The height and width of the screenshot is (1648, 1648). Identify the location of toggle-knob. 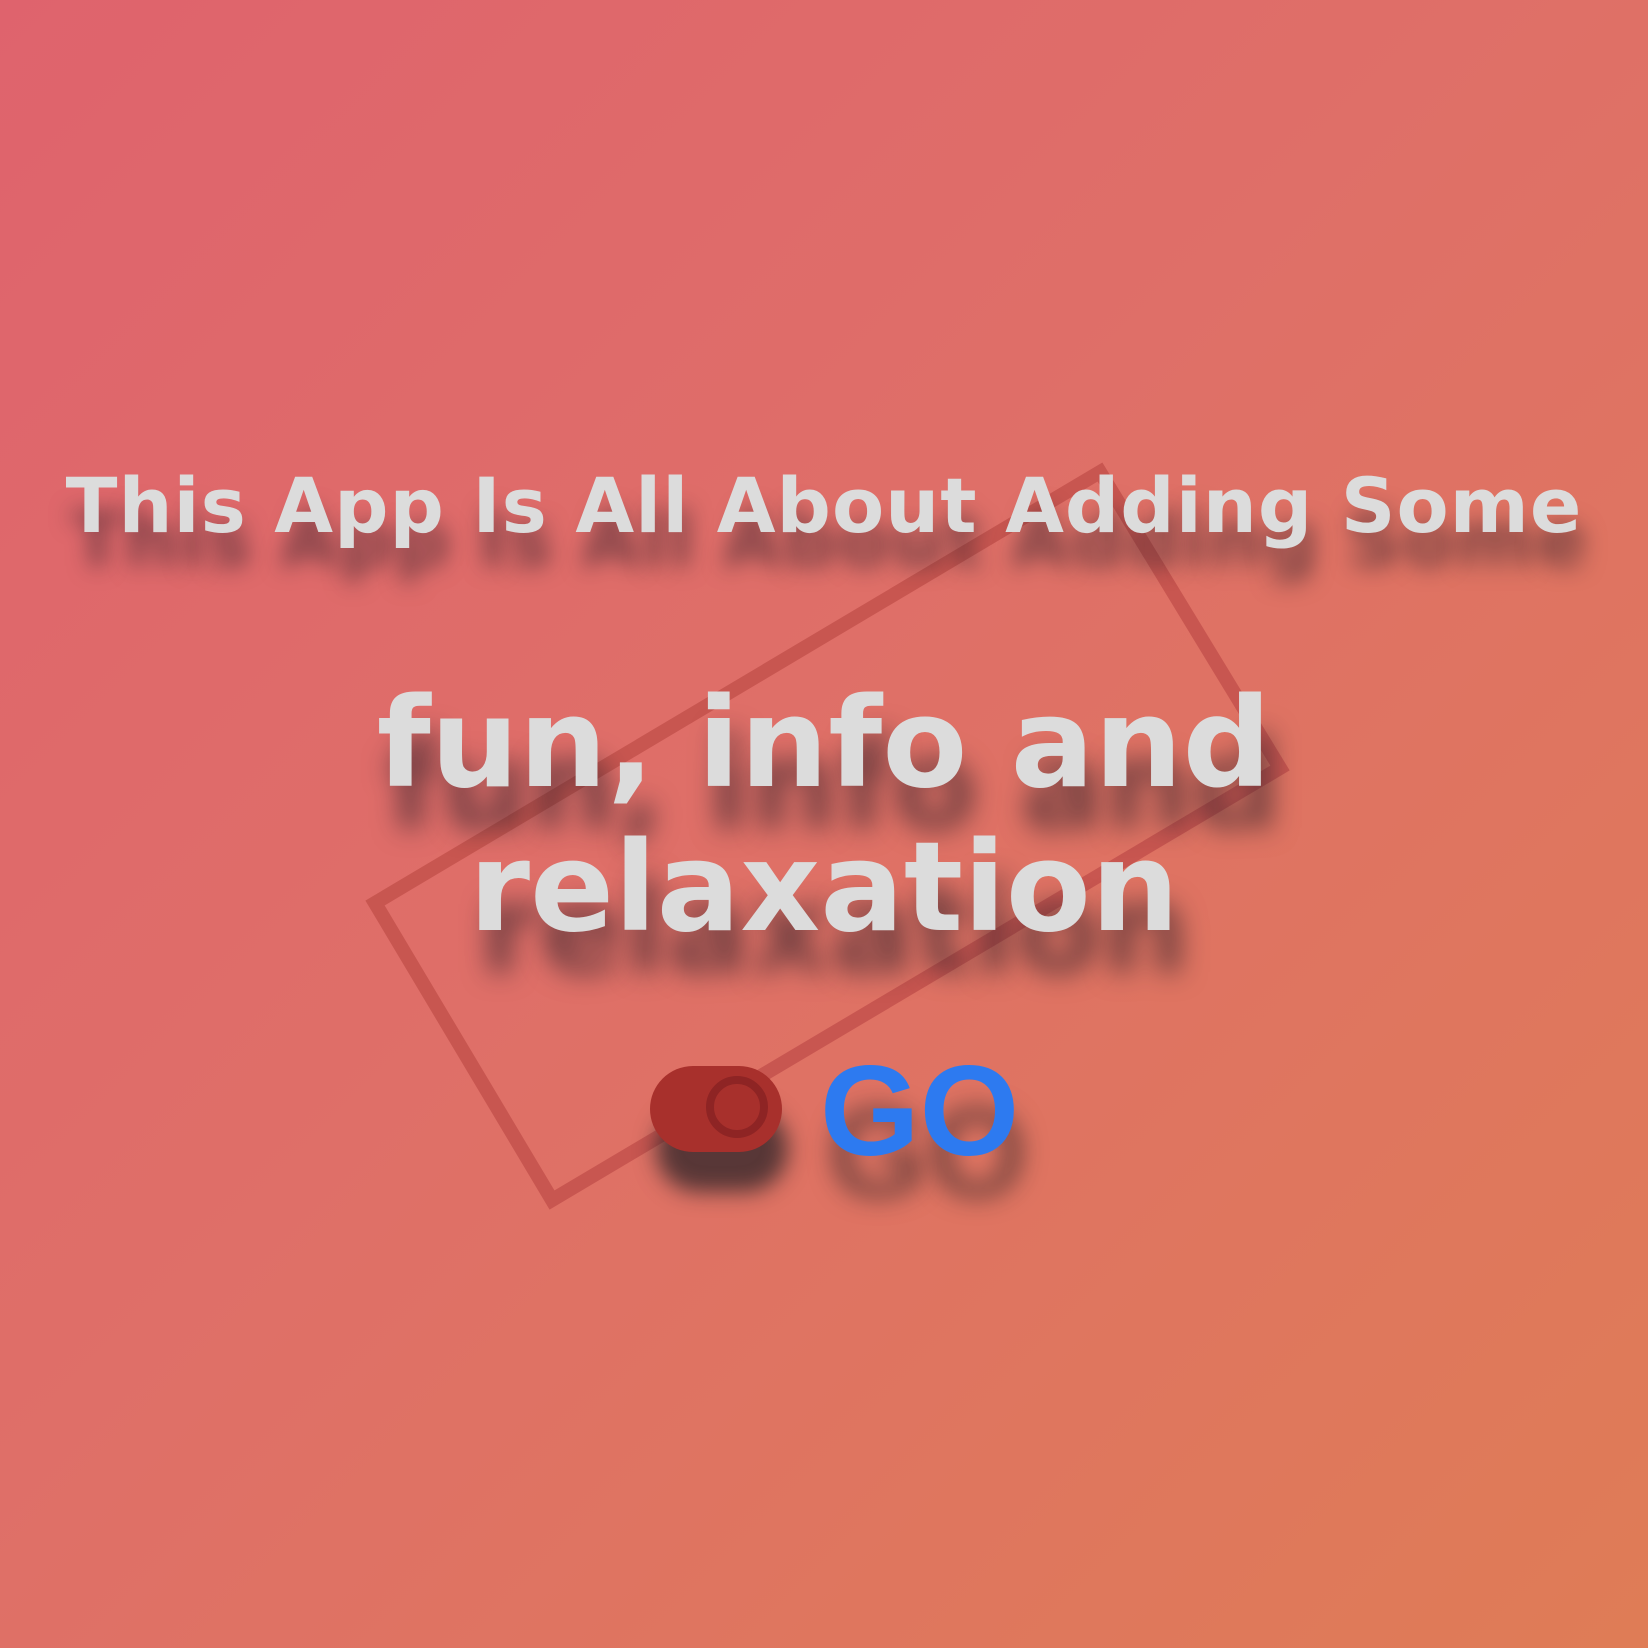
(737, 1107).